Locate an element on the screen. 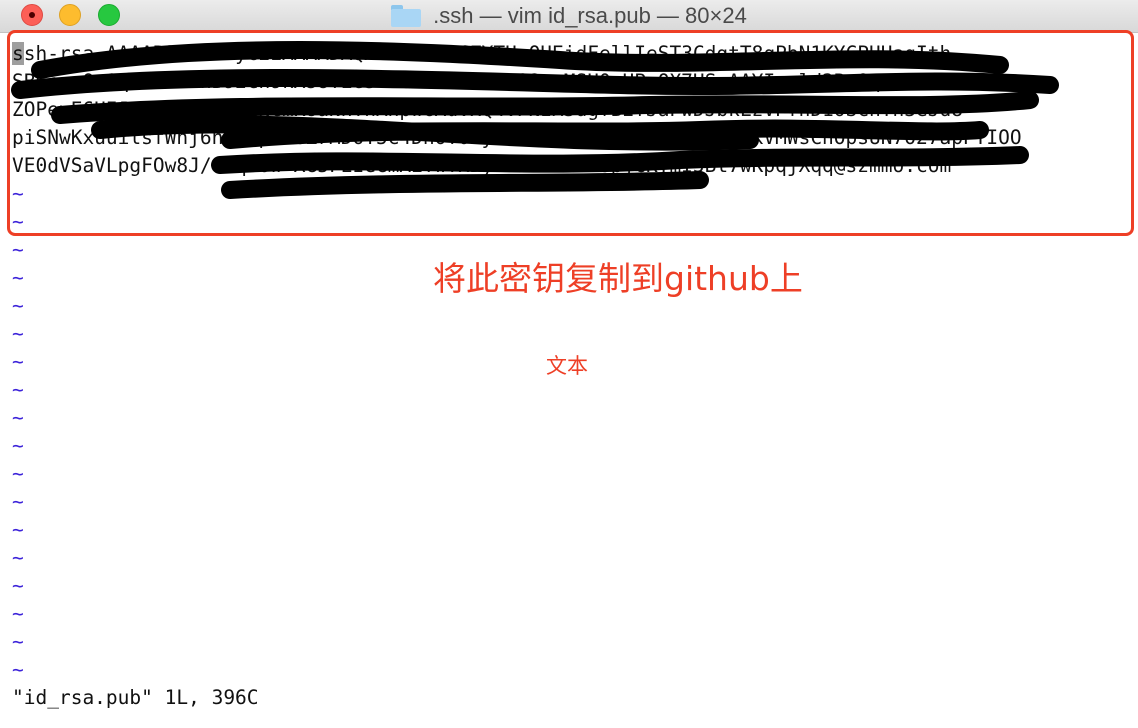  folder-icon is located at coordinates (406, 16).